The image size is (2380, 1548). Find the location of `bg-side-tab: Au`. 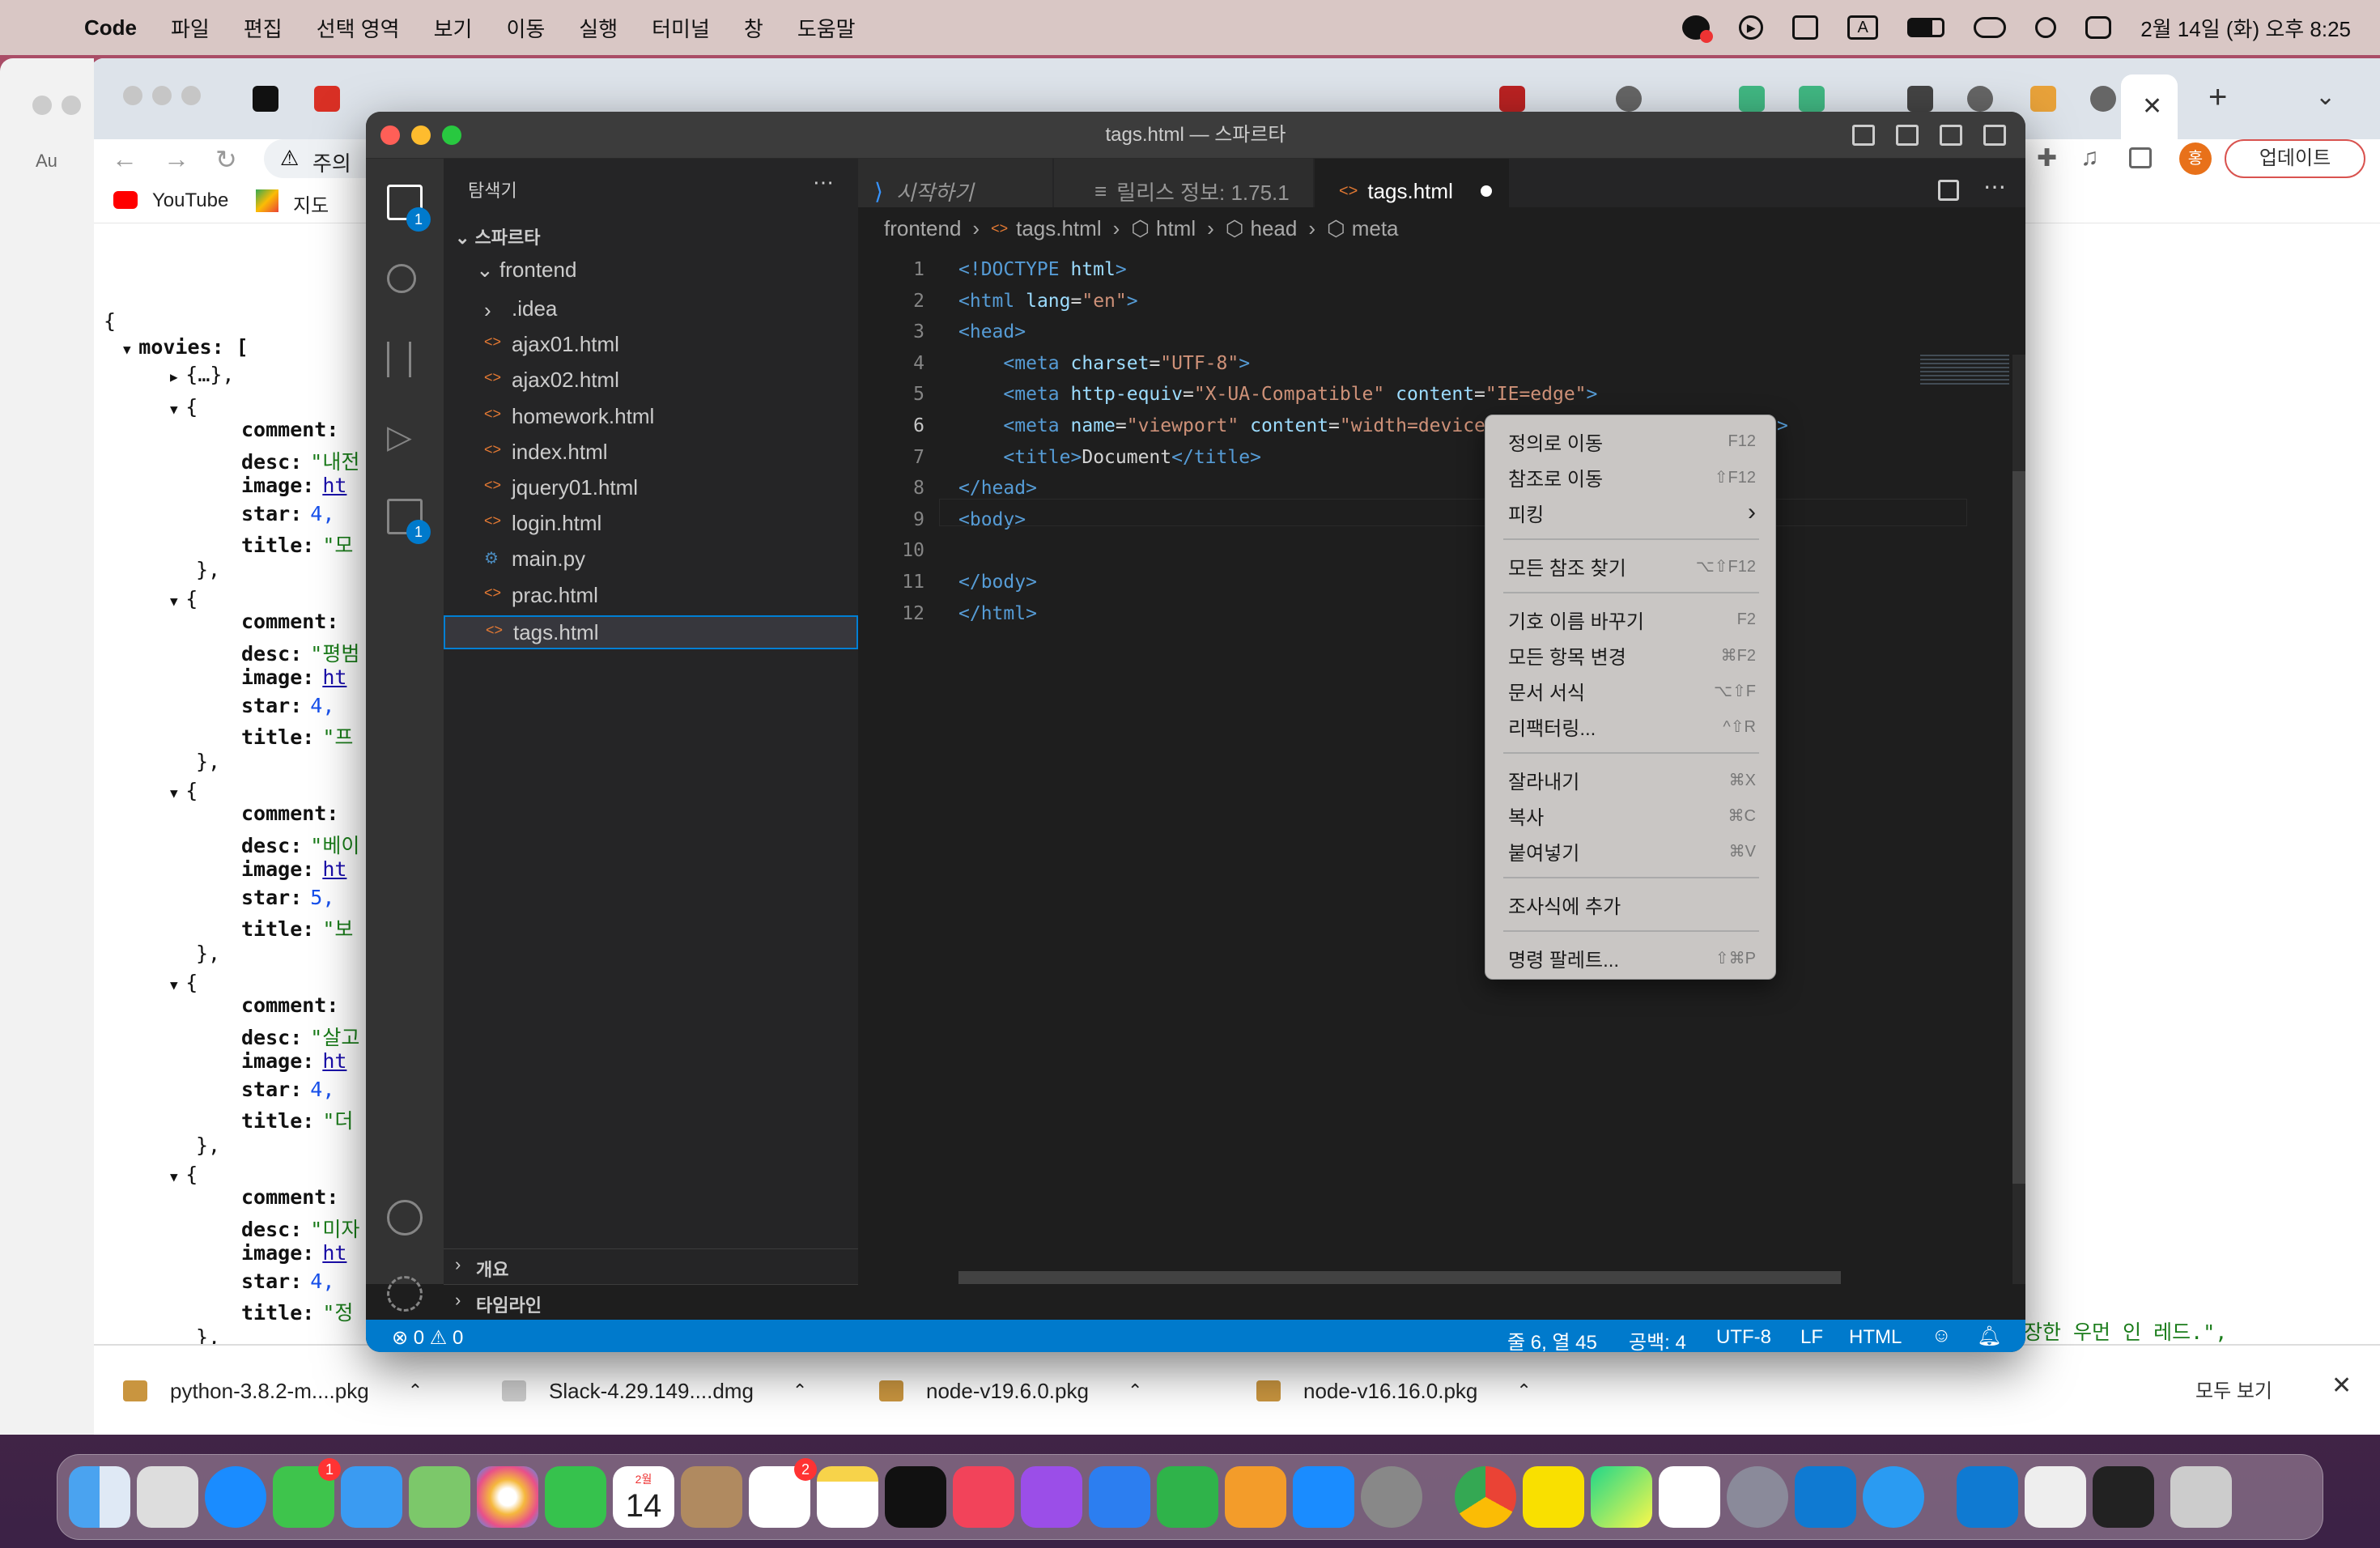

bg-side-tab: Au is located at coordinates (47, 161).